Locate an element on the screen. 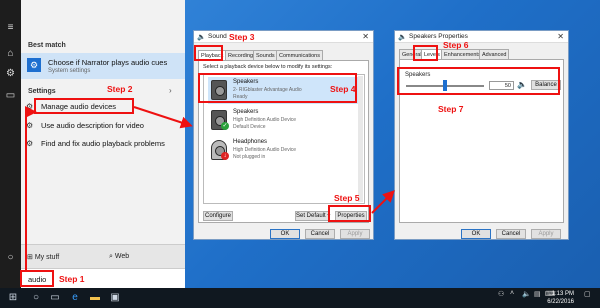 This screenshot has width=600, height=308. sound-ok-button: OK is located at coordinates (285, 234).